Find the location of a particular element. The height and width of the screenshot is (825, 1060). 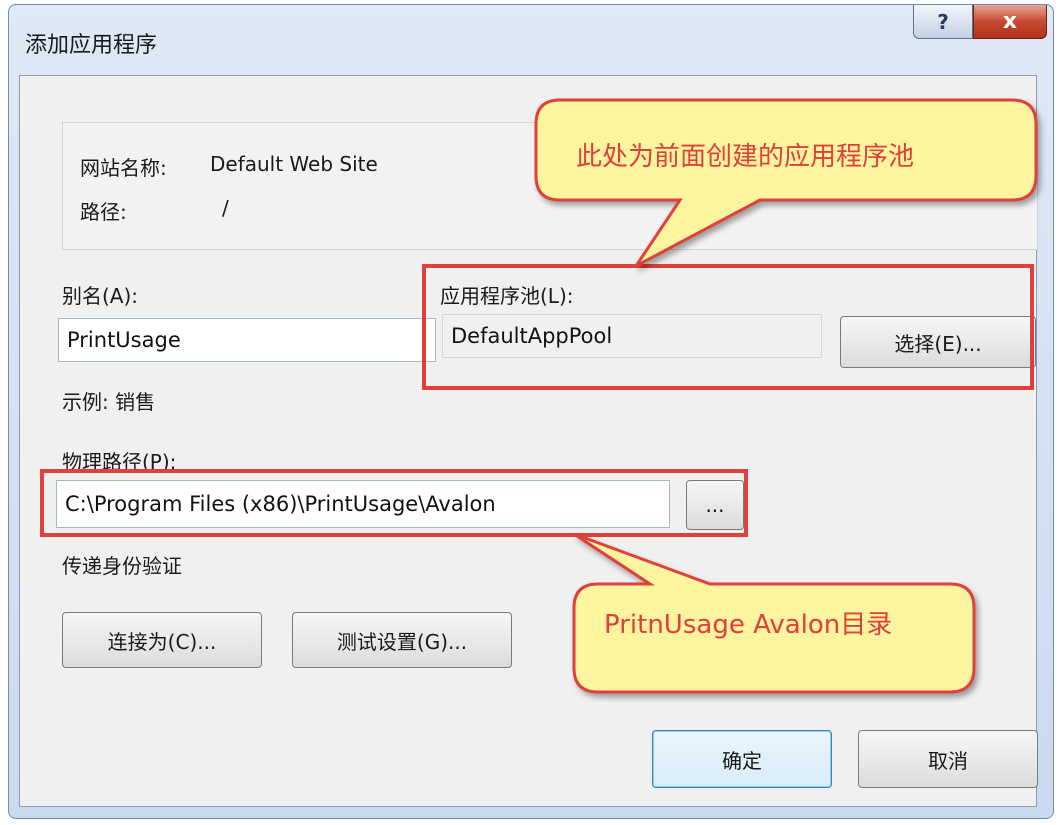

pool-callout-bubble is located at coordinates (786, 183).